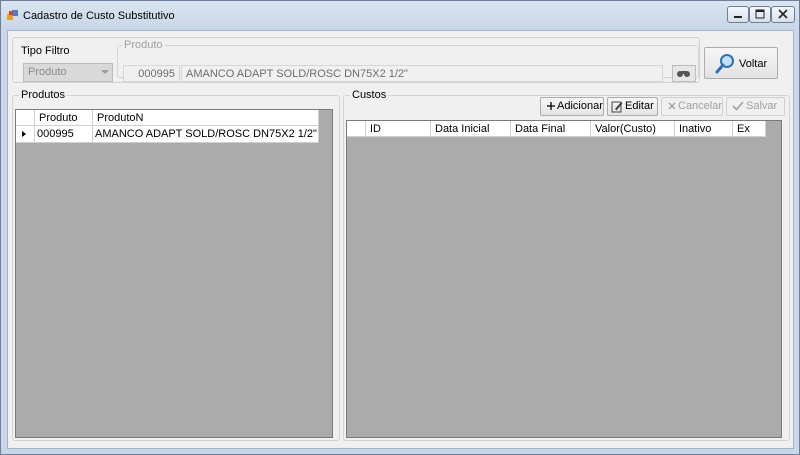 The width and height of the screenshot is (800, 455). Describe the element at coordinates (68, 72) in the screenshot. I see `tipo-filtro-combo: Produto` at that location.